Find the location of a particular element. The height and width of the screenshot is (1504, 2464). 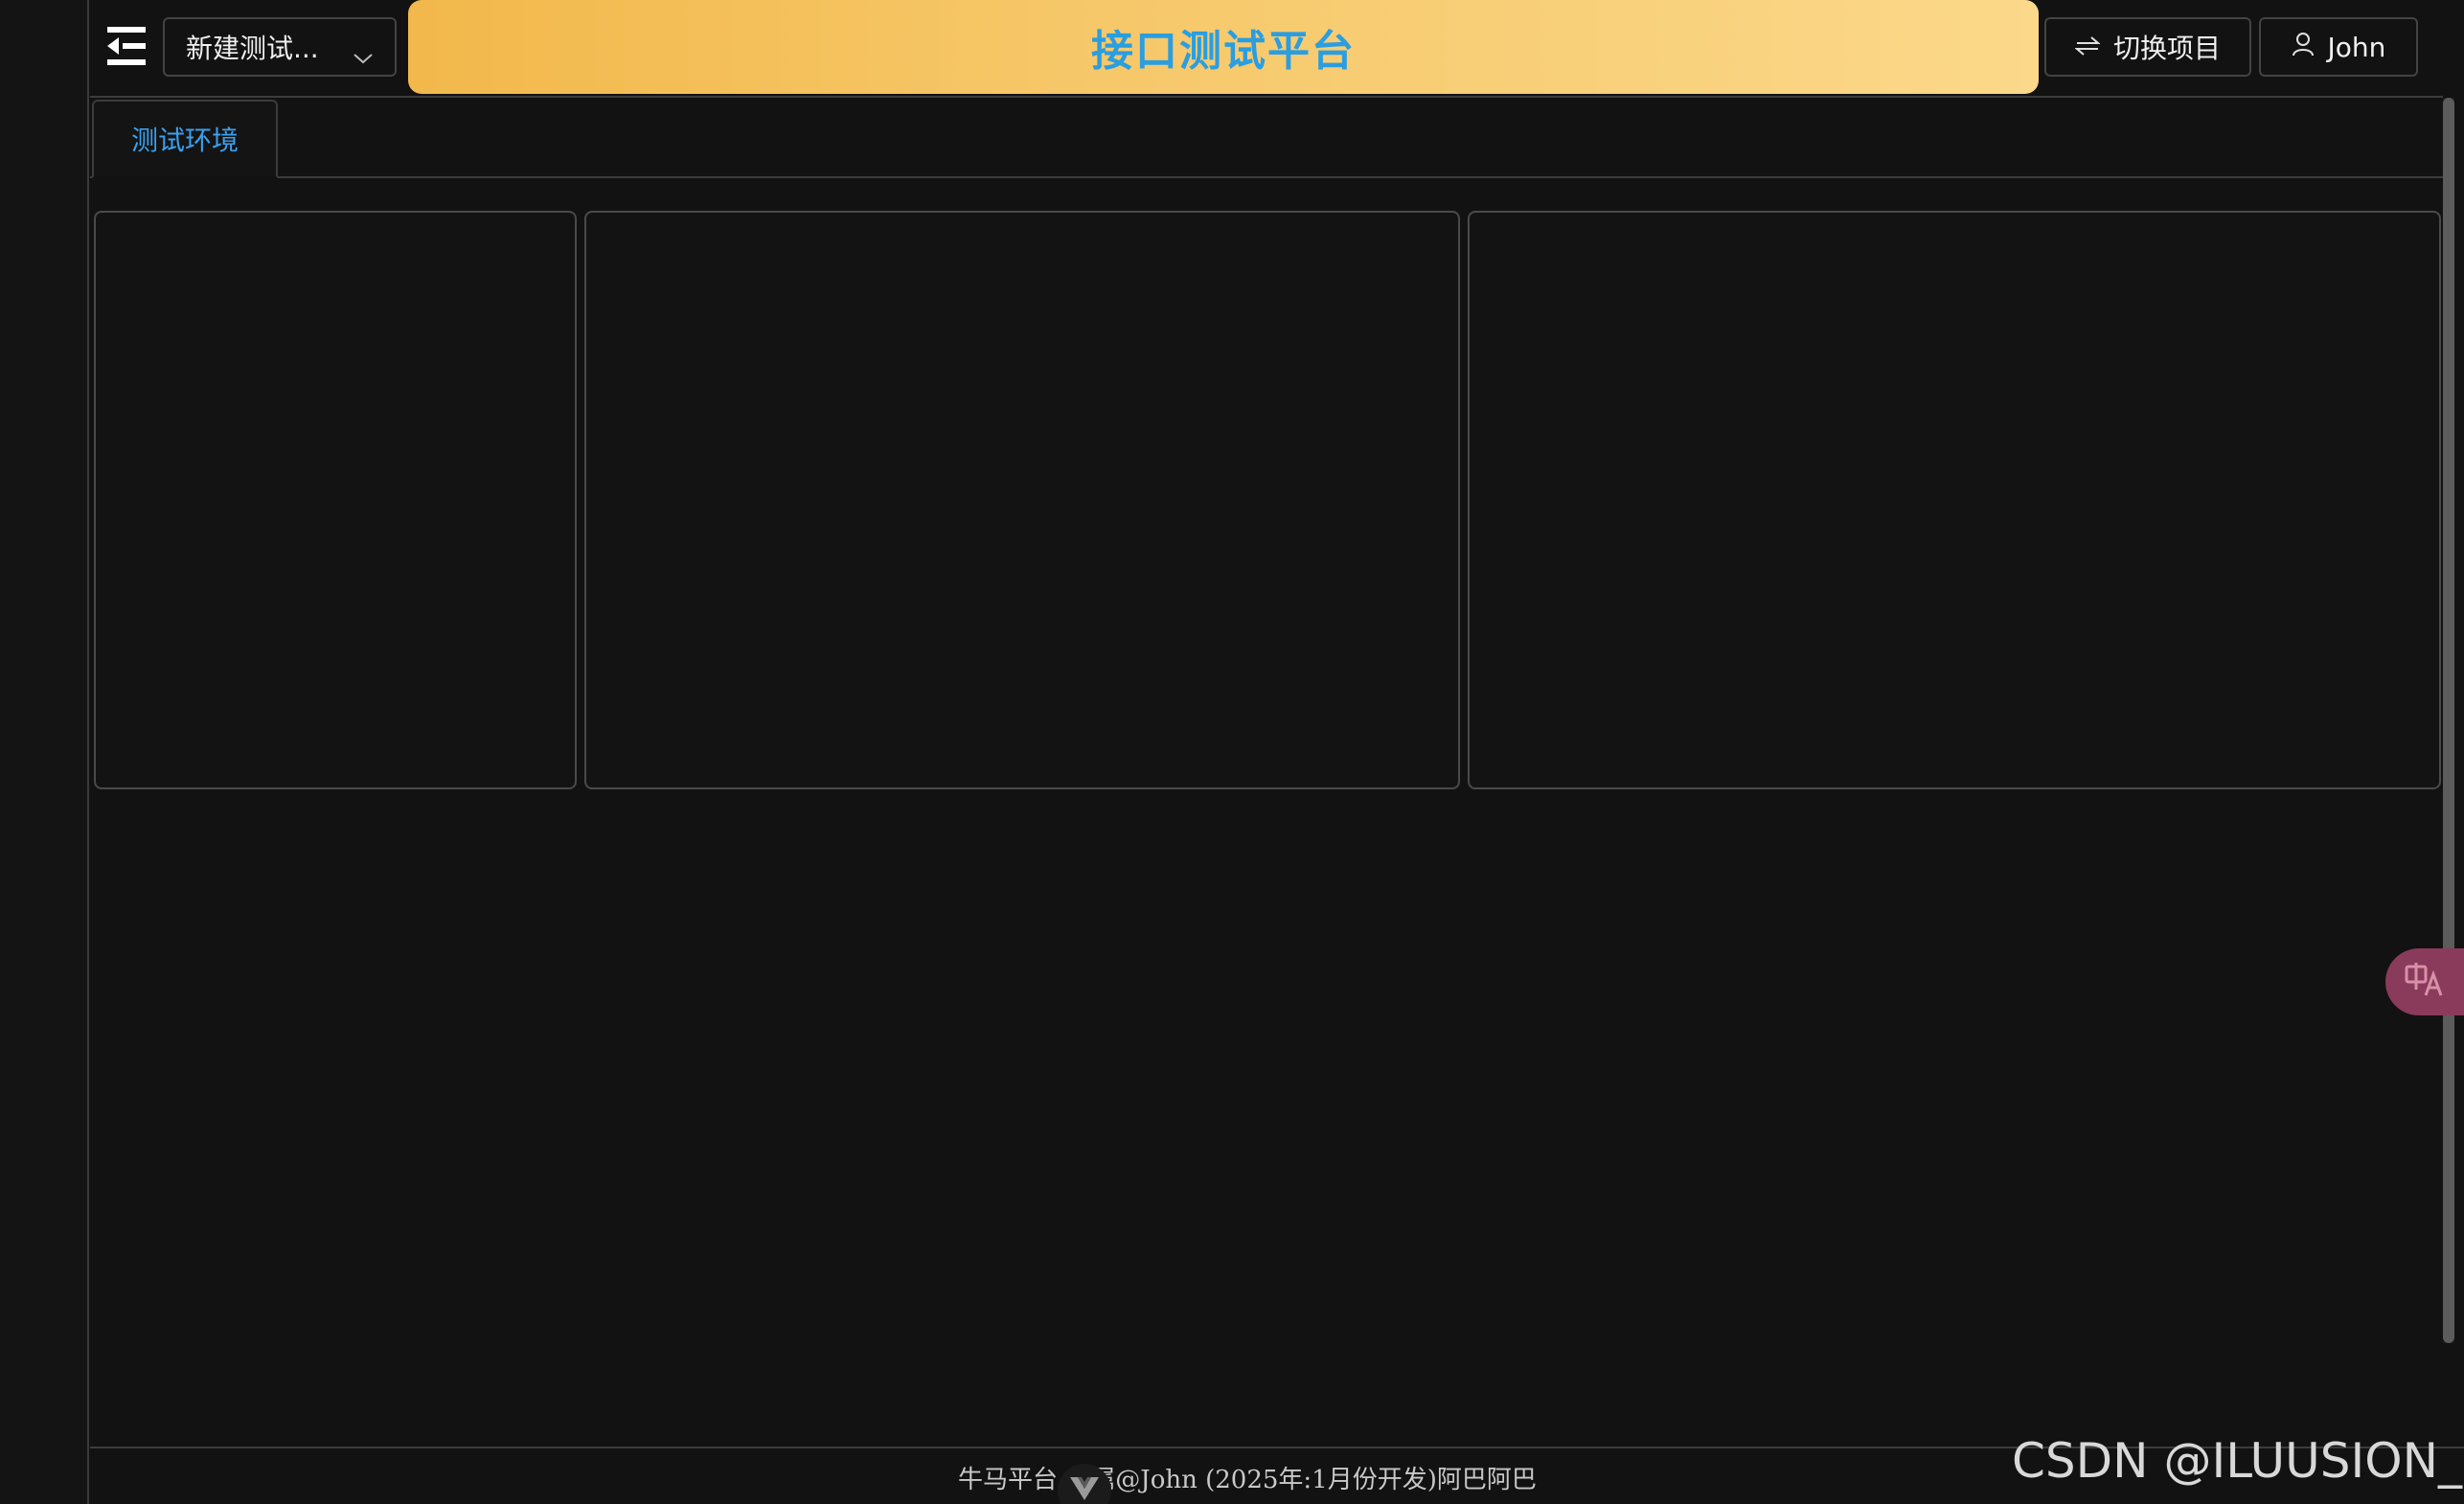

switch-project-button: 切换项目 is located at coordinates (2147, 47).